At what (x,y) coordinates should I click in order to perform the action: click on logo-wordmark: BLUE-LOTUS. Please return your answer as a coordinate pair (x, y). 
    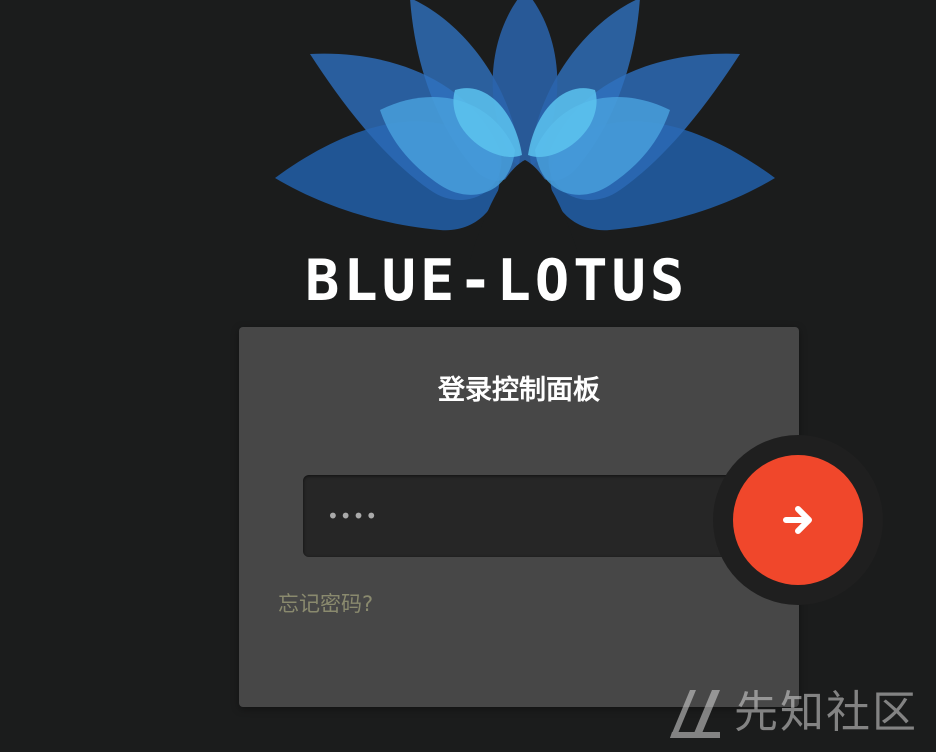
    Looking at the image, I should click on (497, 281).